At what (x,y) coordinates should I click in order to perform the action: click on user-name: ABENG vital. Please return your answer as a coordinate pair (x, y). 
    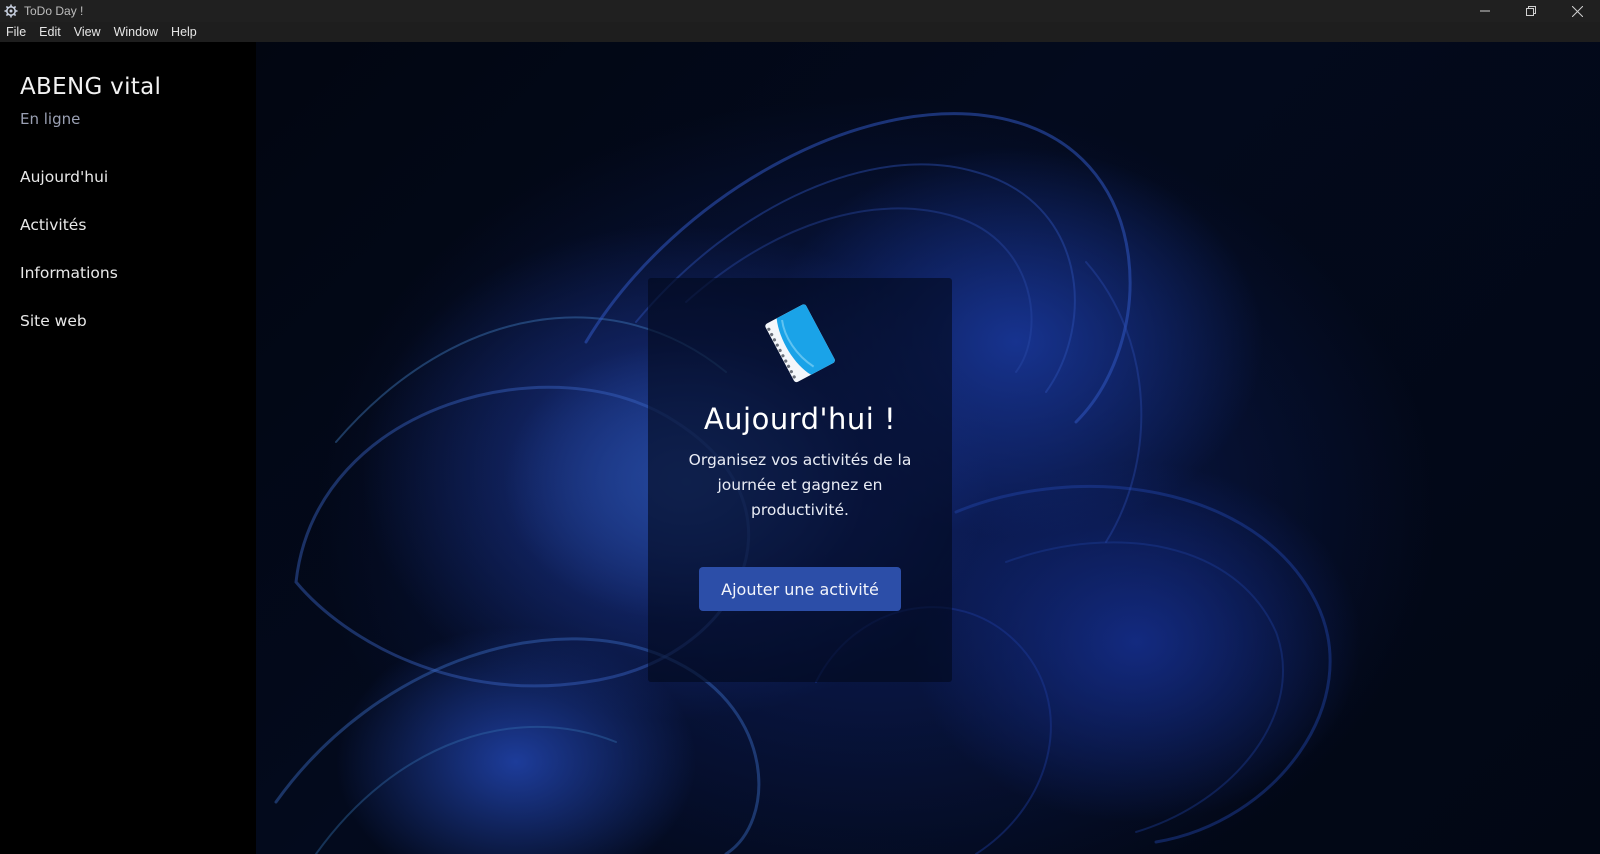
    Looking at the image, I should click on (91, 87).